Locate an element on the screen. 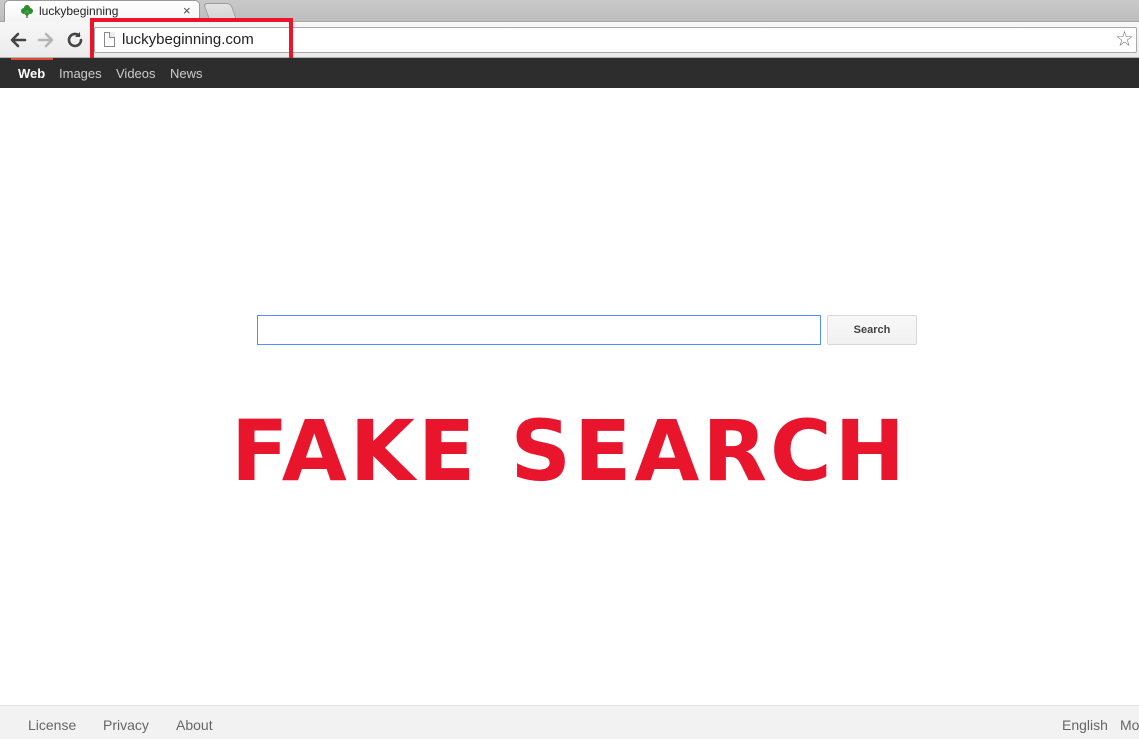 The height and width of the screenshot is (739, 1139). nav-web: Web is located at coordinates (31, 73).